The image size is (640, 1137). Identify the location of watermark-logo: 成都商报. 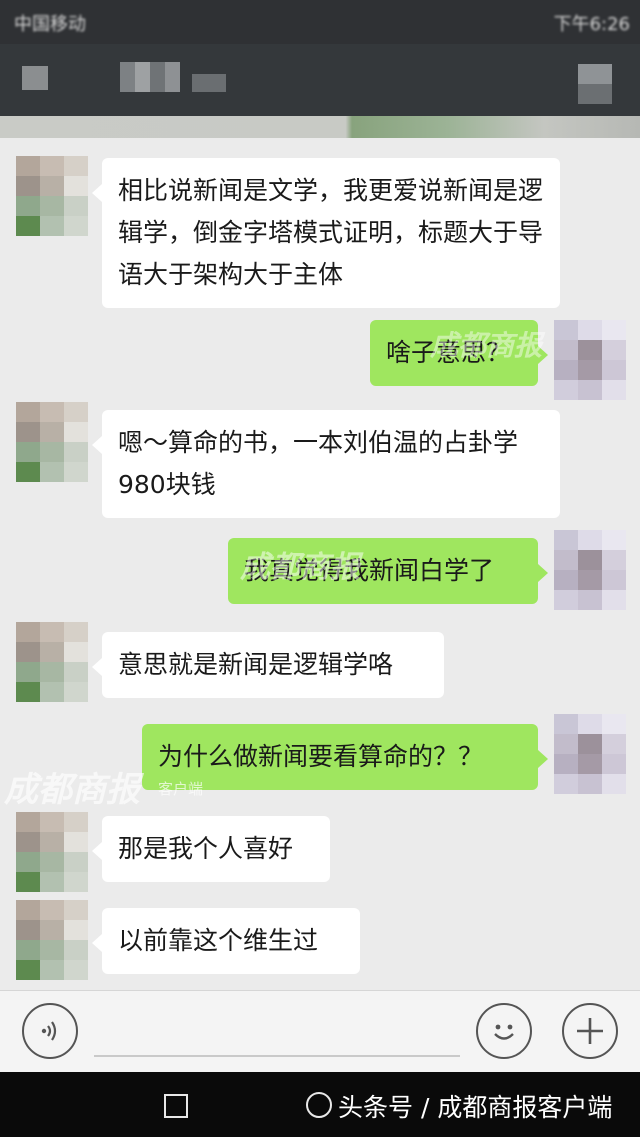
(72, 790).